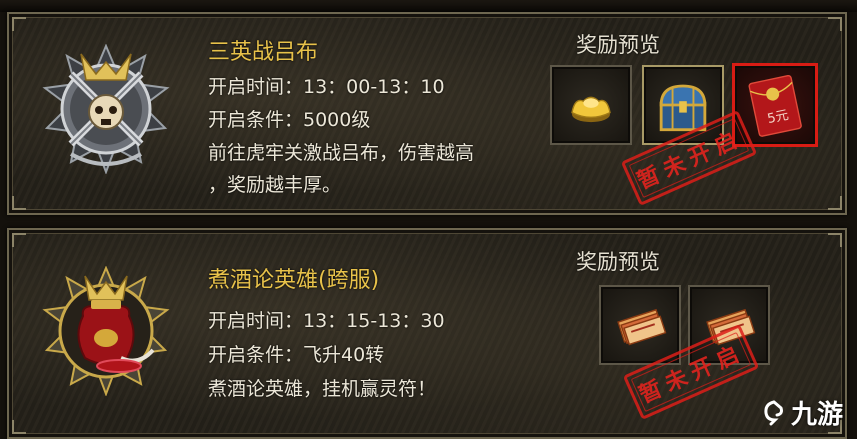 The image size is (857, 439). Describe the element at coordinates (294, 280) in the screenshot. I see `event-title: 煮酒论英雄(跨服)` at that location.